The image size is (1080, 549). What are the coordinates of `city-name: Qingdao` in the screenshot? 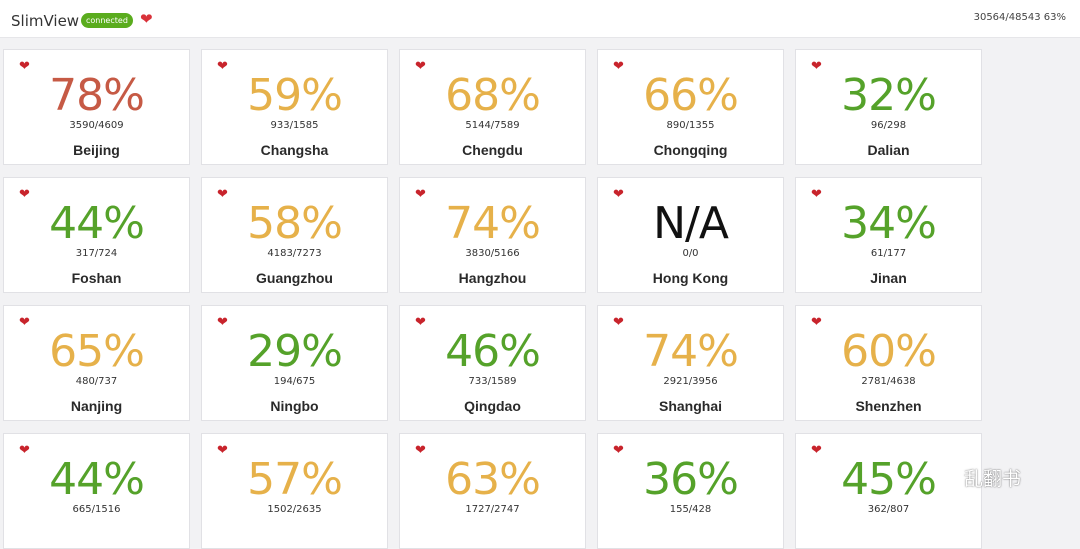 It's located at (492, 406).